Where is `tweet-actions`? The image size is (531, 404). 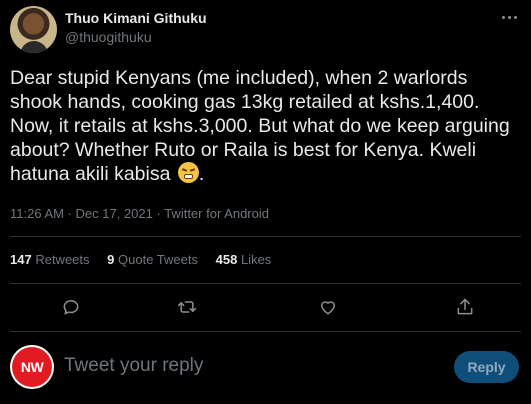
tweet-actions is located at coordinates (272, 307).